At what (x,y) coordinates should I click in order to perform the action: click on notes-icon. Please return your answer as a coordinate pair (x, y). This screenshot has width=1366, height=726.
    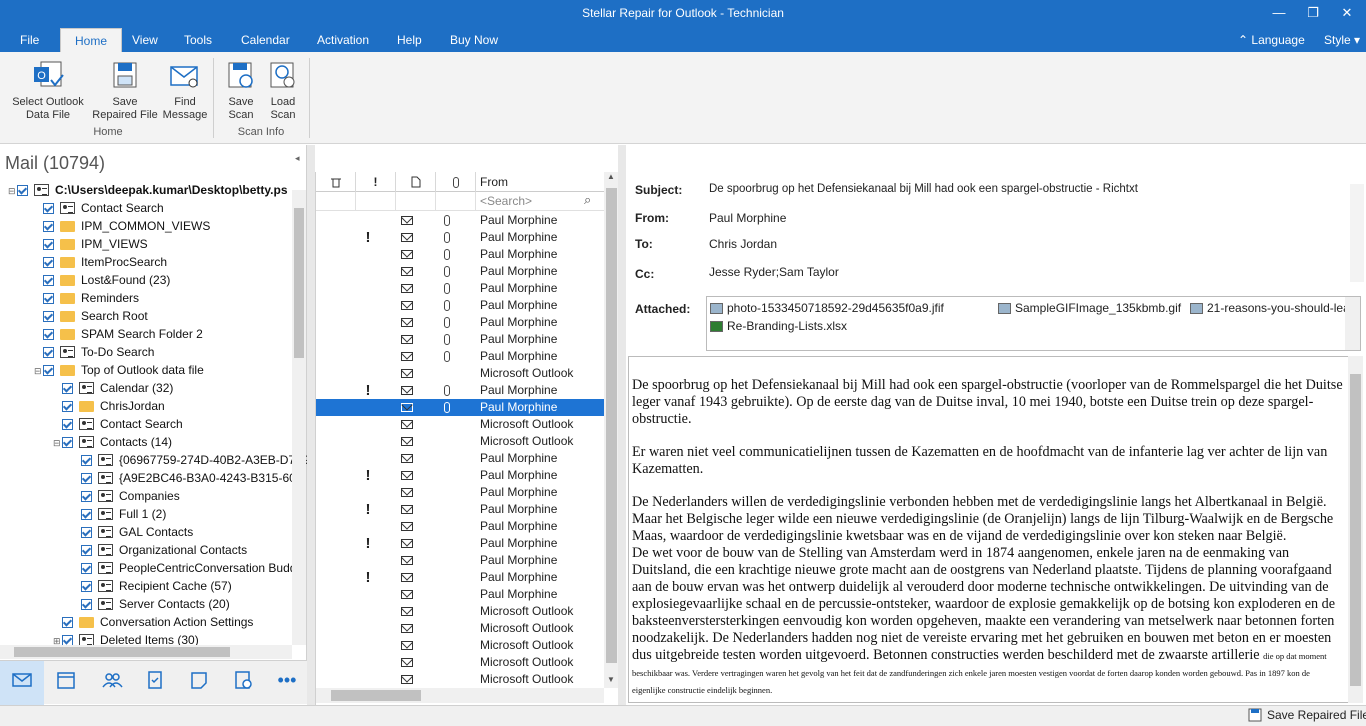
    Looking at the image, I should click on (199, 683).